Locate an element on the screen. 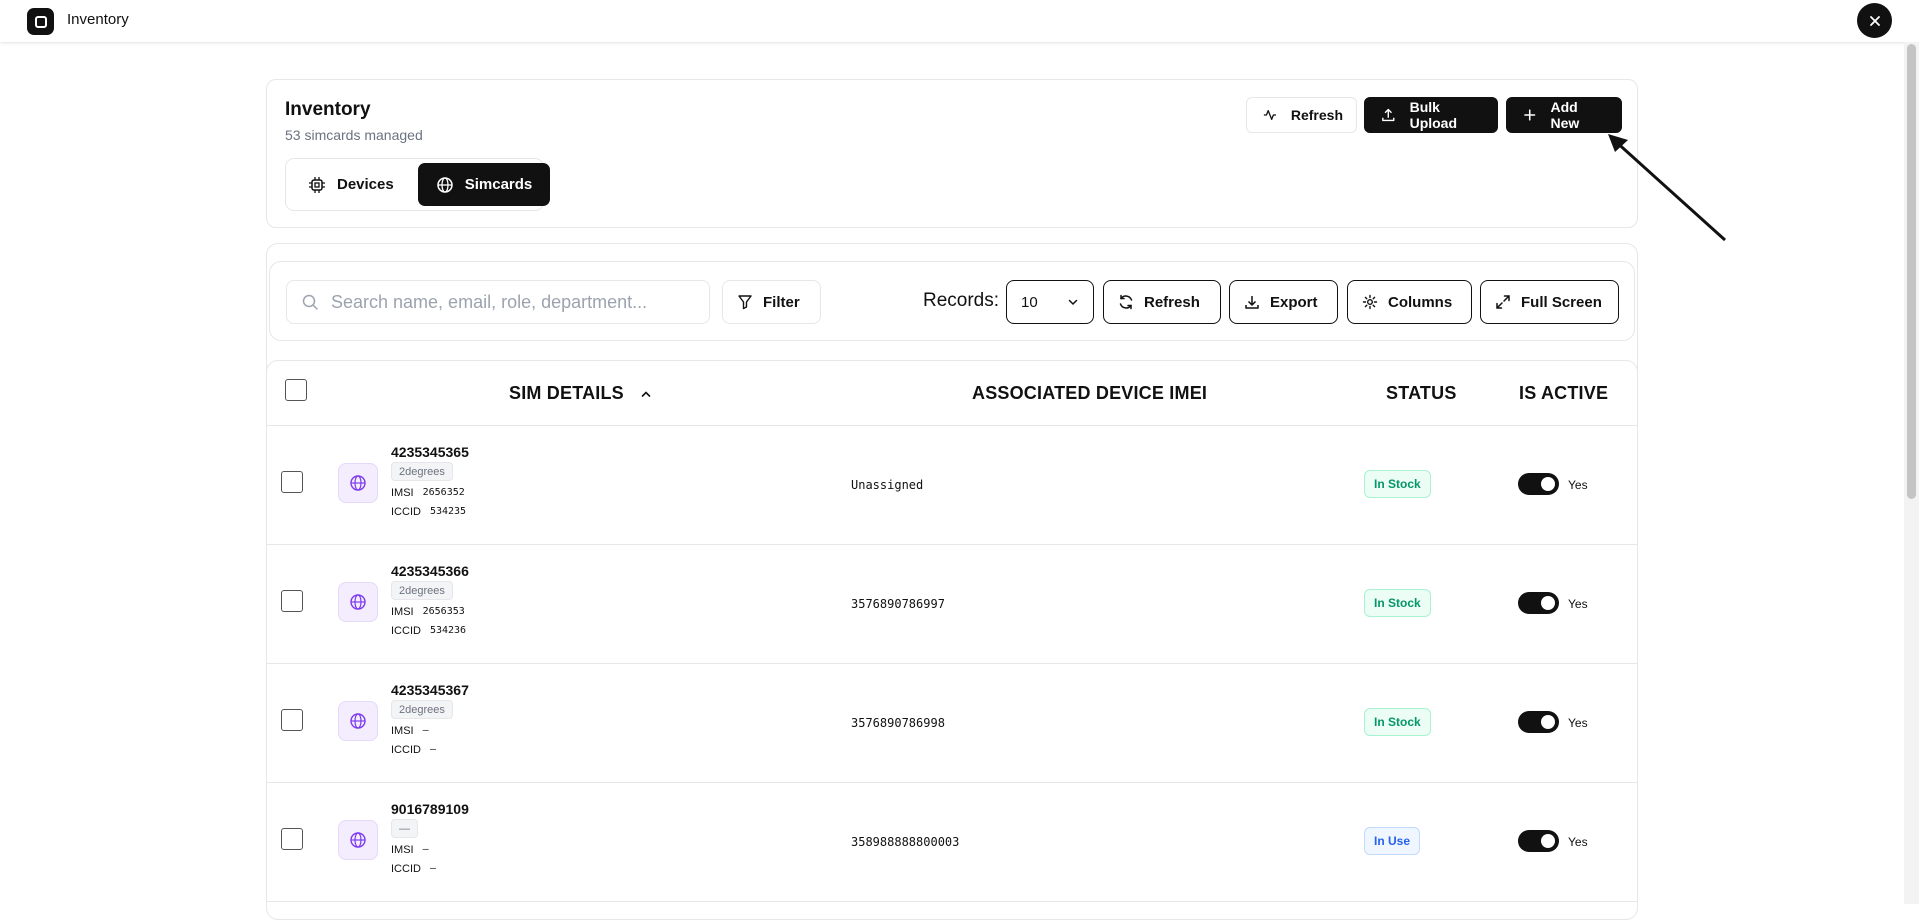 This screenshot has height=920, width=1919. filter-button: Filter is located at coordinates (771, 302).